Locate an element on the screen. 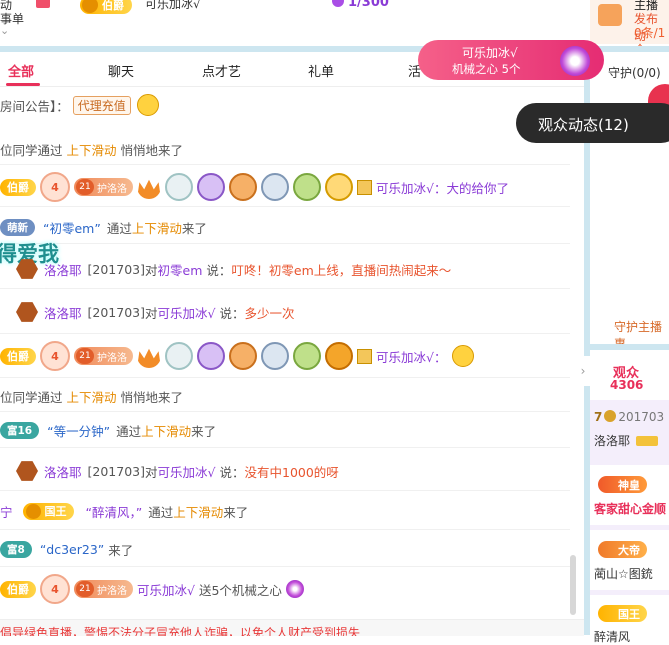  msg-text: 悄悄地来了 is located at coordinates (152, 397).